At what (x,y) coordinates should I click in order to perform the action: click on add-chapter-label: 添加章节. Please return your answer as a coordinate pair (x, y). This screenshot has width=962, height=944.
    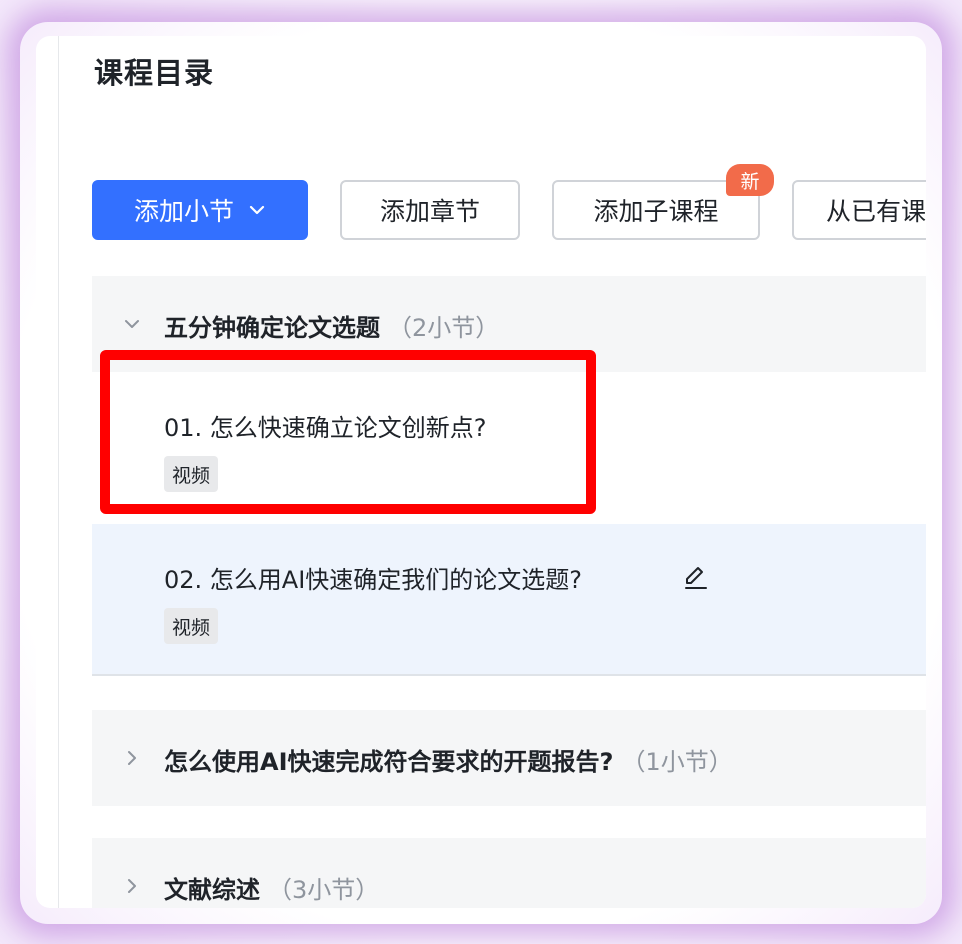
    Looking at the image, I should click on (429, 211).